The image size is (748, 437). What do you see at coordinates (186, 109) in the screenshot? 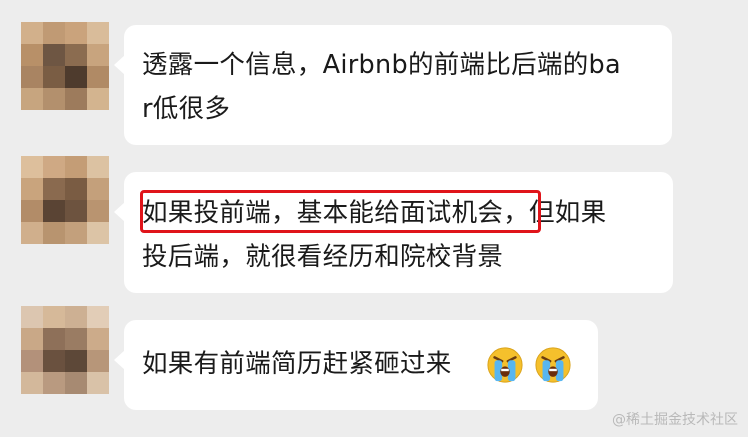
I see `message-text-line-2: r低很多` at bounding box center [186, 109].